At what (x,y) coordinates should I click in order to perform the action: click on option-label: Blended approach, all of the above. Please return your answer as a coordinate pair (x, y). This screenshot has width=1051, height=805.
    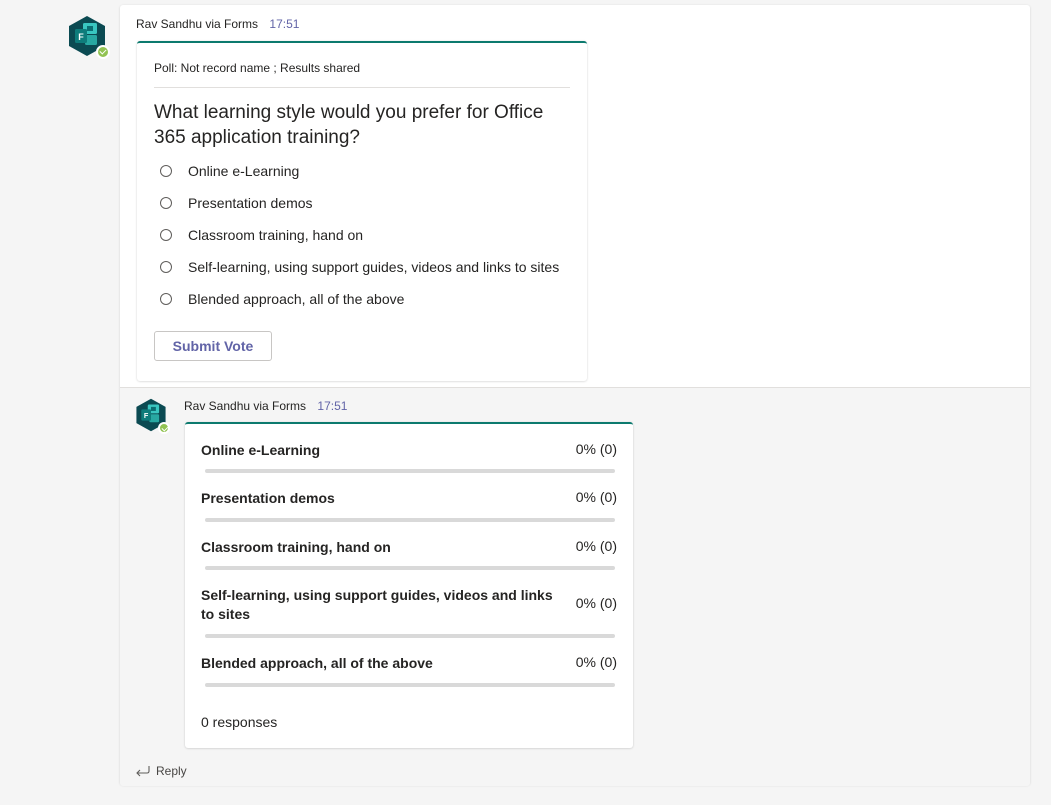
    Looking at the image, I should click on (296, 299).